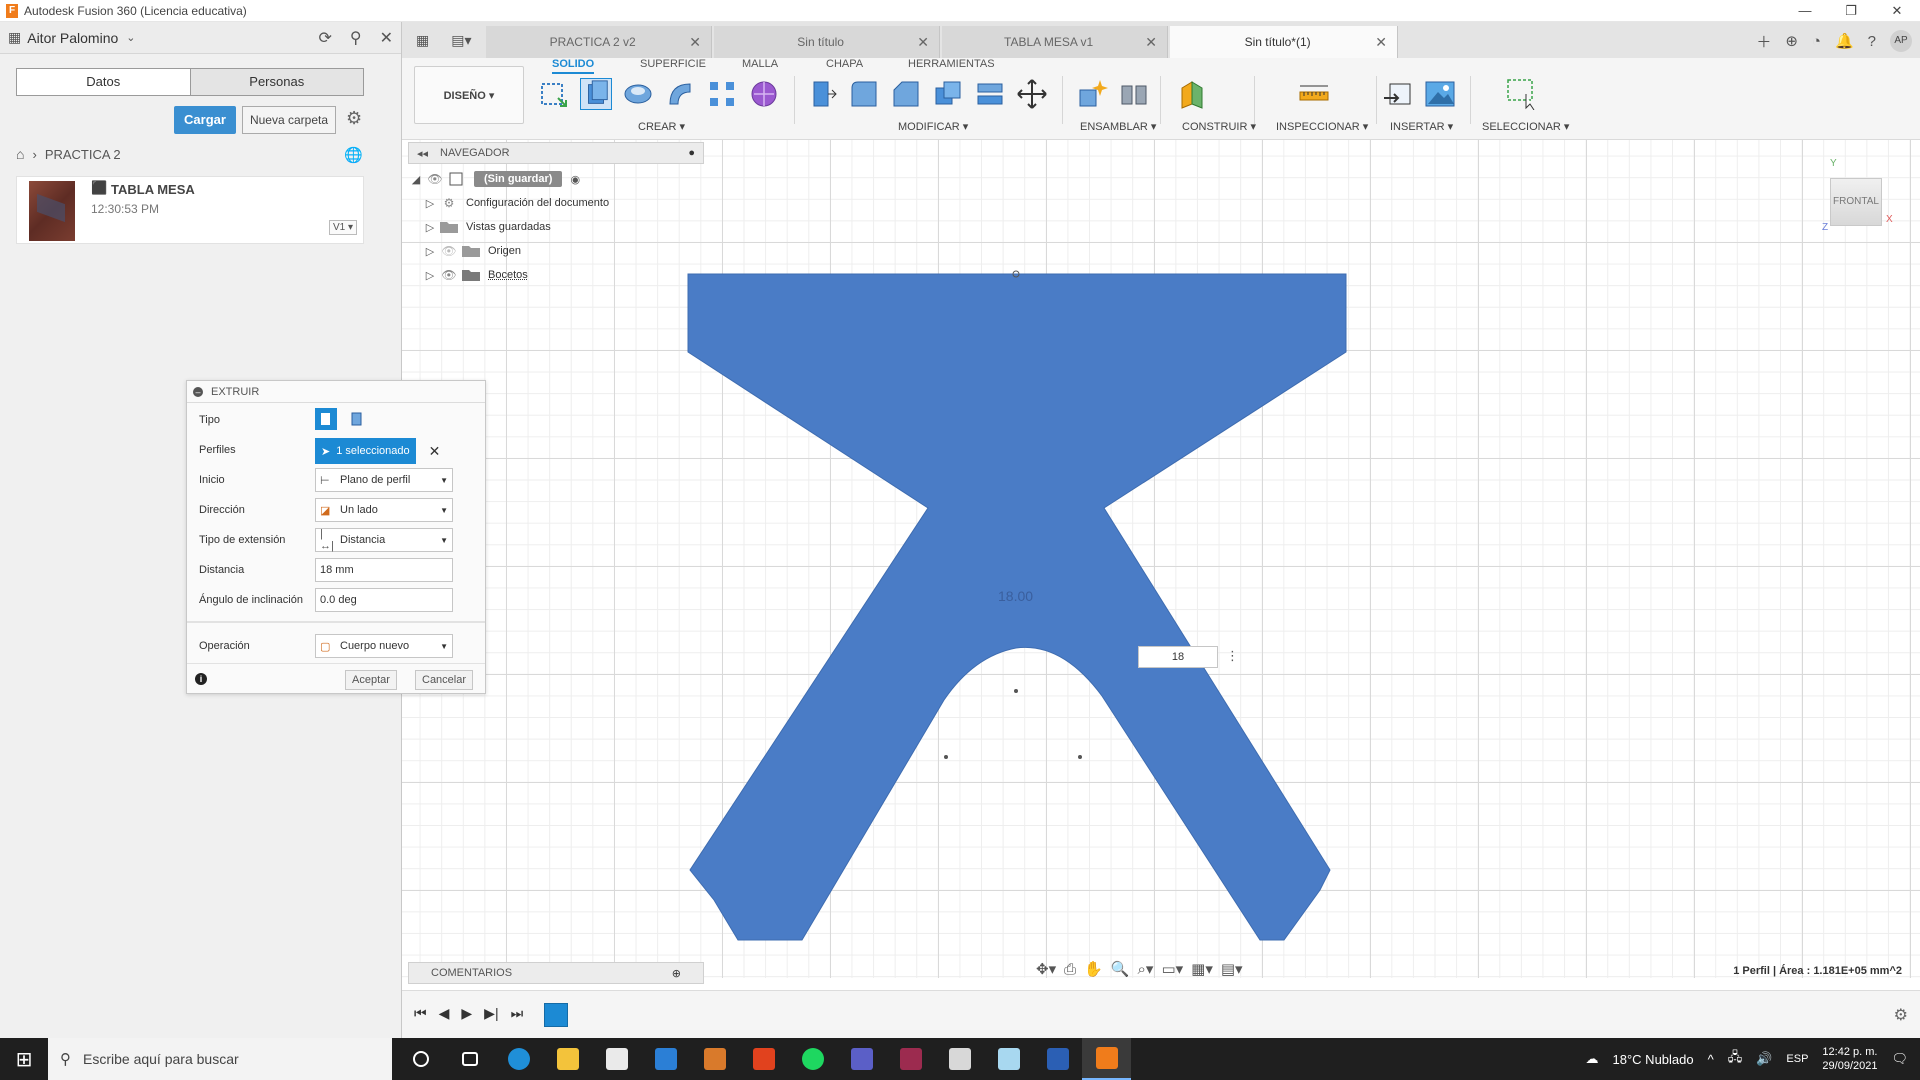  Describe the element at coordinates (1791, 41) in the screenshot. I see `extensions-icon: ⊕` at that location.